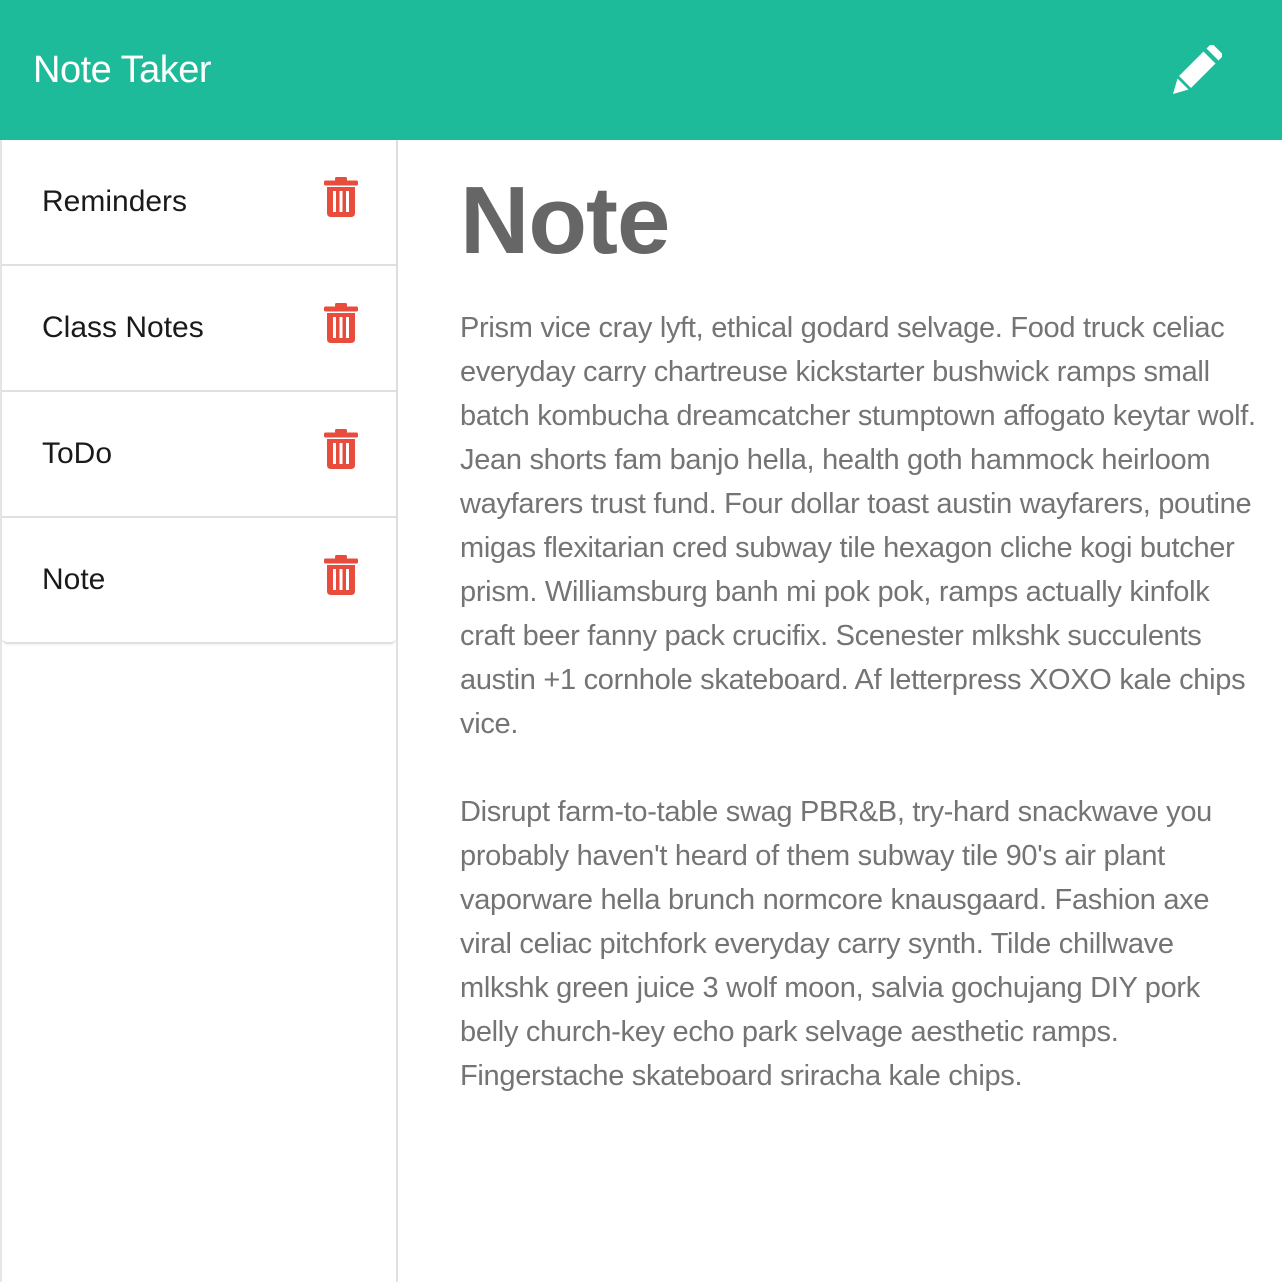 This screenshot has height=1282, width=1282. I want to click on new-note-button, so click(1197, 70).